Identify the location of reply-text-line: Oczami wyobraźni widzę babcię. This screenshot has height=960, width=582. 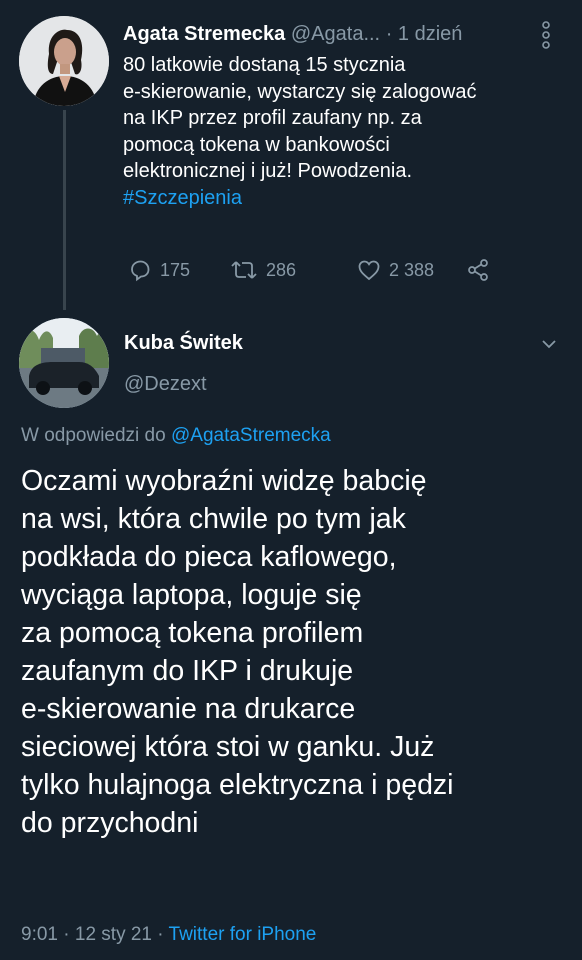
(224, 481).